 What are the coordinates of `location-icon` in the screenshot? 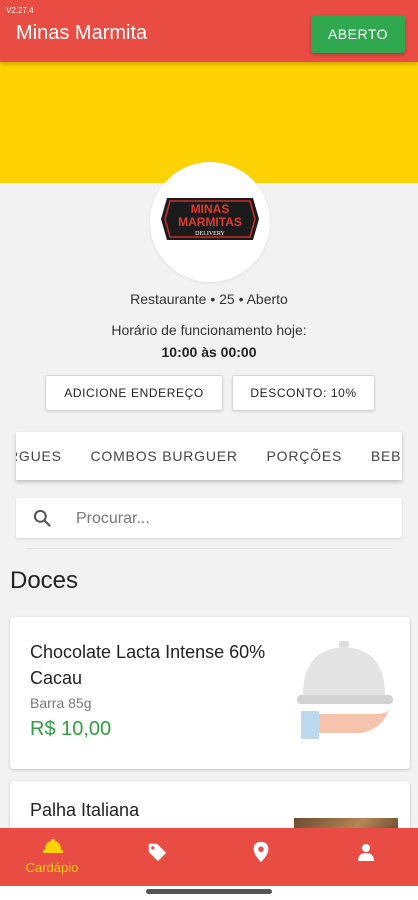 It's located at (261, 852).